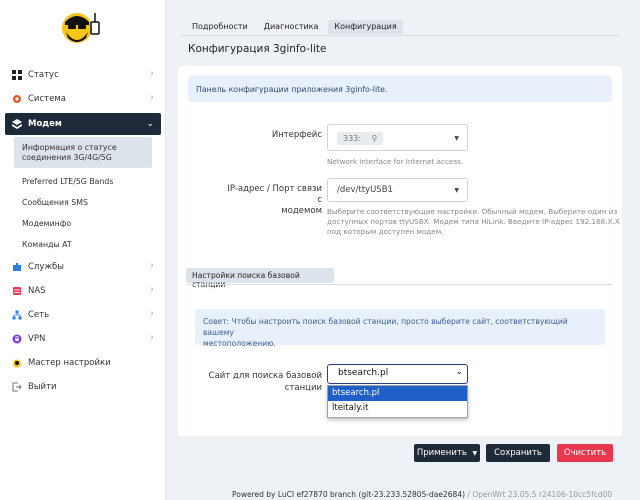 The width and height of the screenshot is (640, 500). What do you see at coordinates (585, 453) in the screenshot?
I see `reset-button: Очистить` at bounding box center [585, 453].